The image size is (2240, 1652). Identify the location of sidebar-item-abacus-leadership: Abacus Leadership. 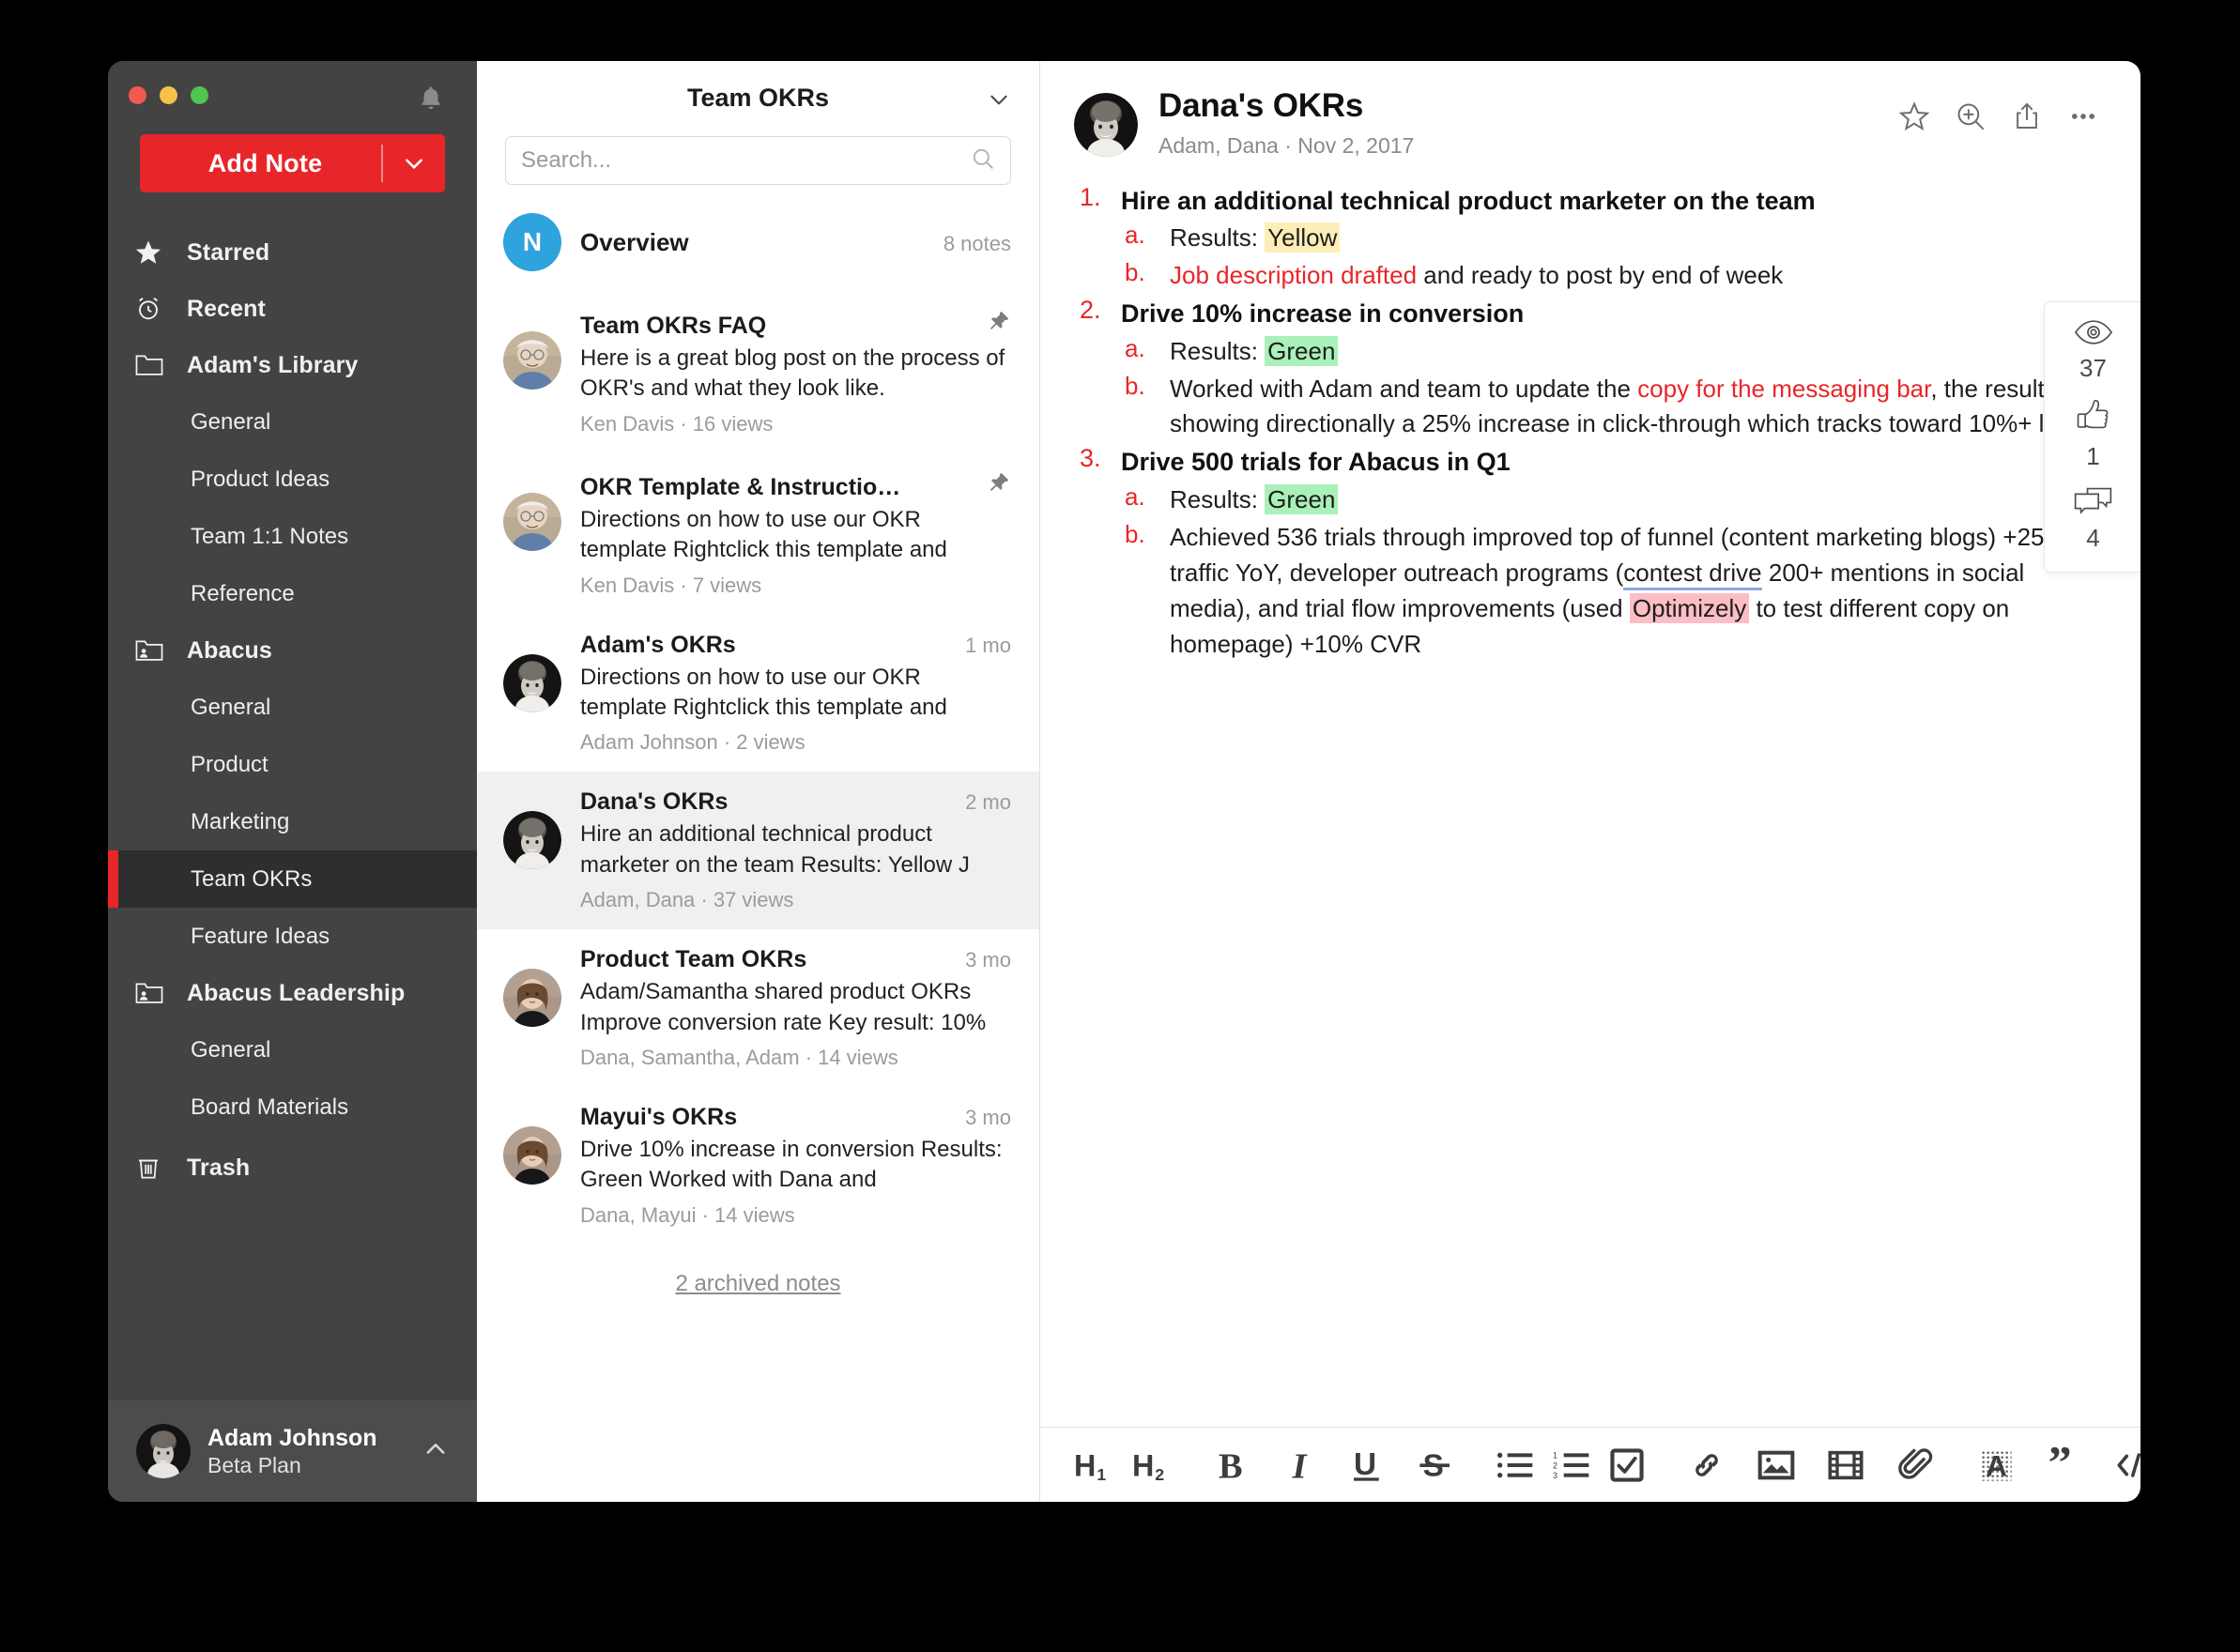
(292, 993).